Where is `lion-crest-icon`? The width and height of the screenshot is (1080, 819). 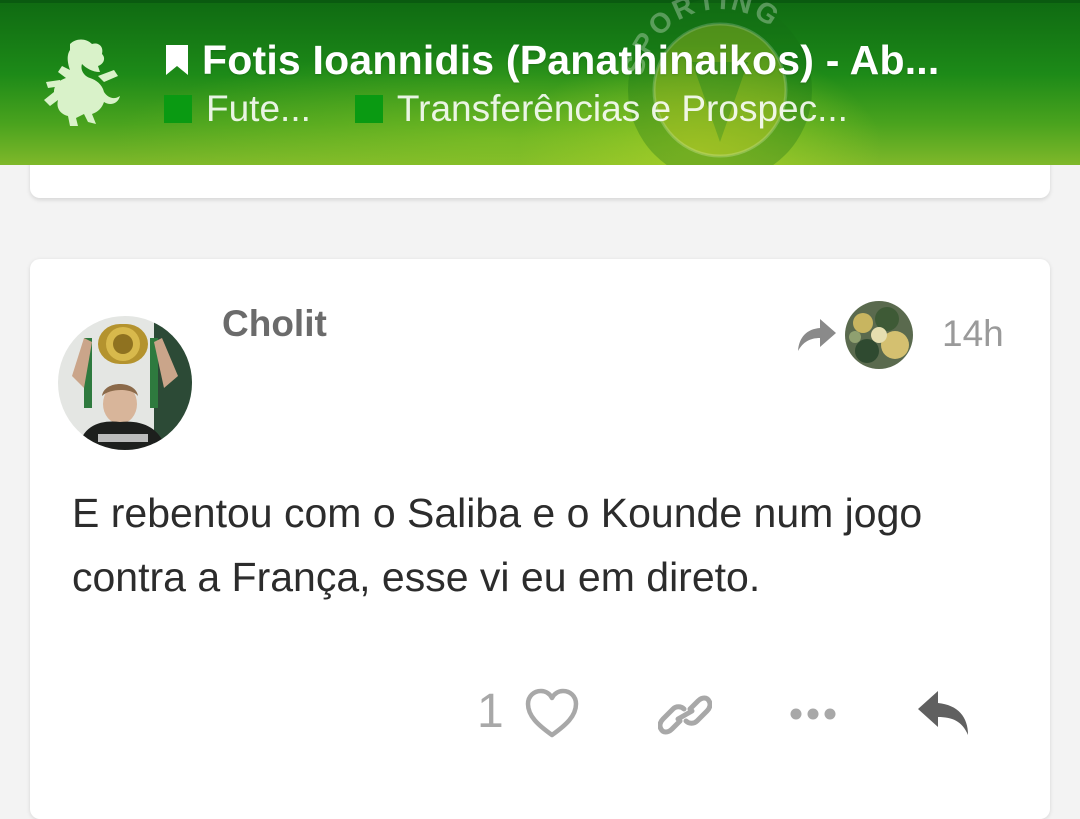
lion-crest-icon is located at coordinates (82, 83).